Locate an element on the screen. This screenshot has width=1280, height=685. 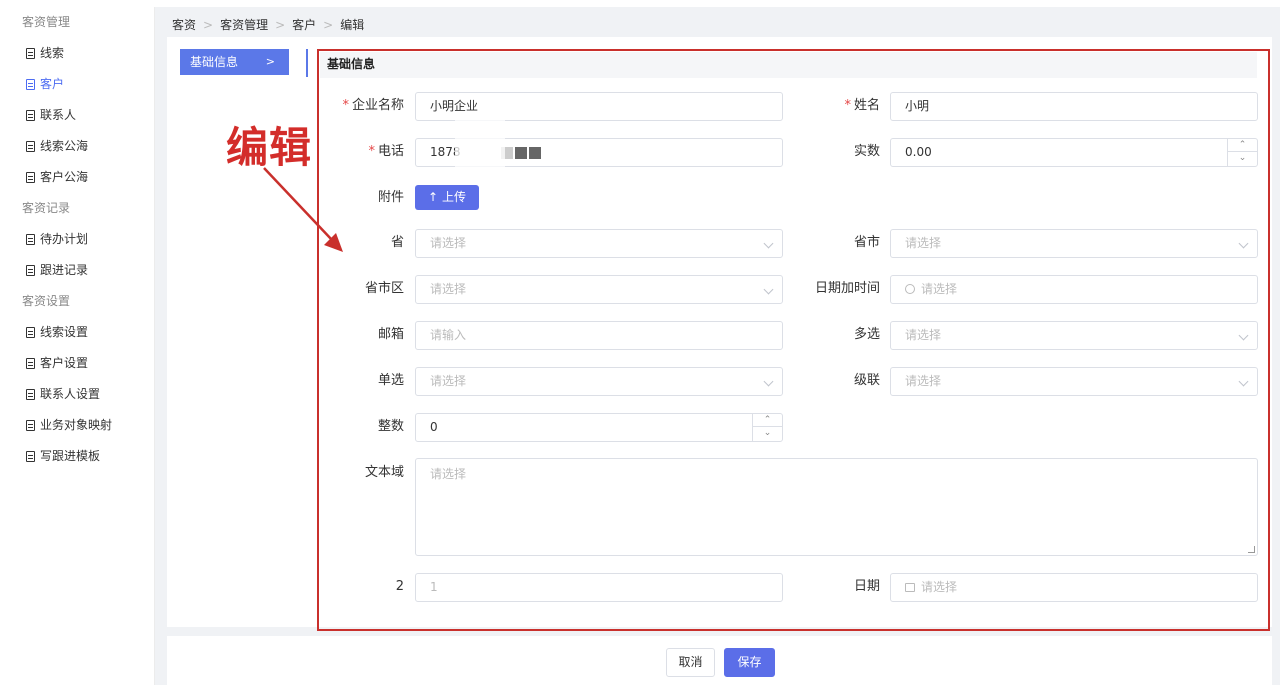
province-label: 省 is located at coordinates (397, 242).